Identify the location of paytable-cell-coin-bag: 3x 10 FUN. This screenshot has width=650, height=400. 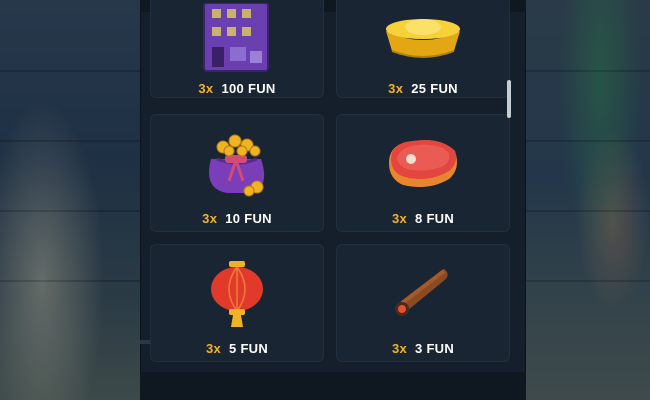
(237, 173).